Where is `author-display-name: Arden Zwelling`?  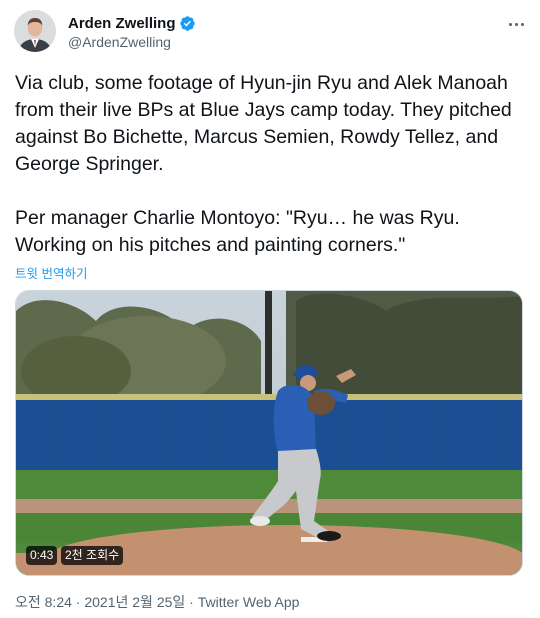
author-display-name: Arden Zwelling is located at coordinates (122, 23).